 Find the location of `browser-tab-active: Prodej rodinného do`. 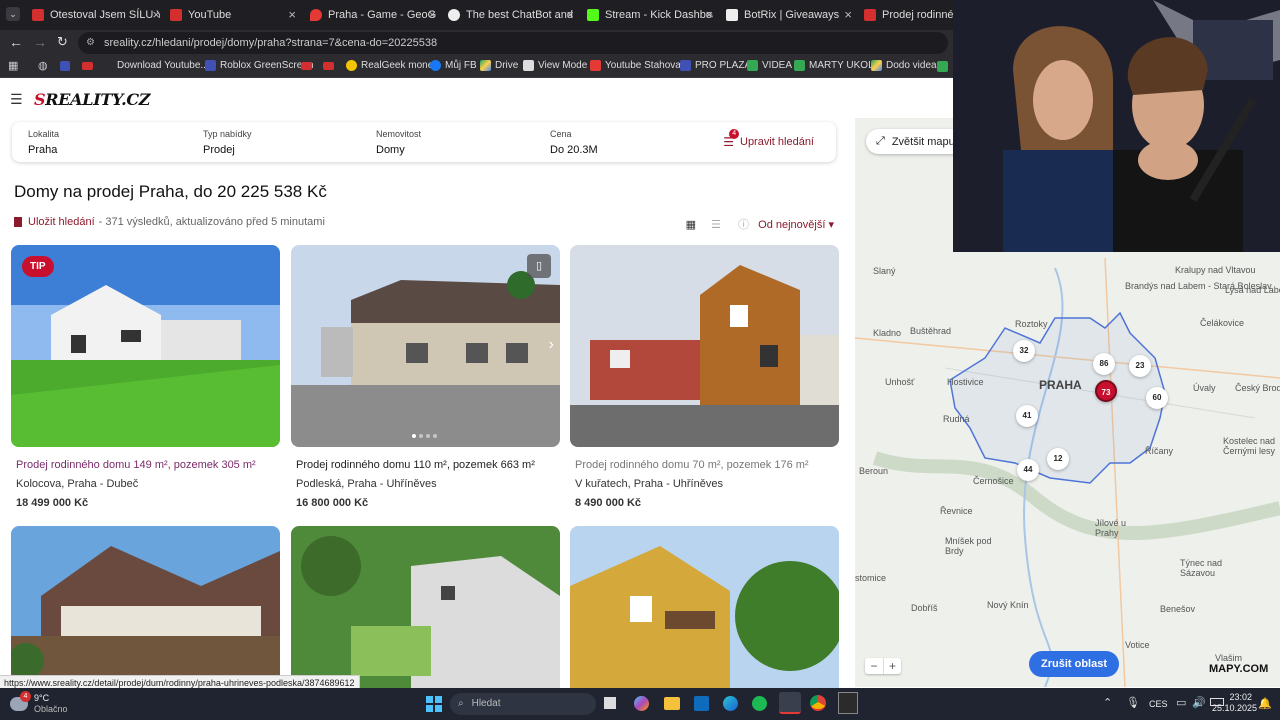

browser-tab-active: Prodej rodinného do is located at coordinates (909, 15).